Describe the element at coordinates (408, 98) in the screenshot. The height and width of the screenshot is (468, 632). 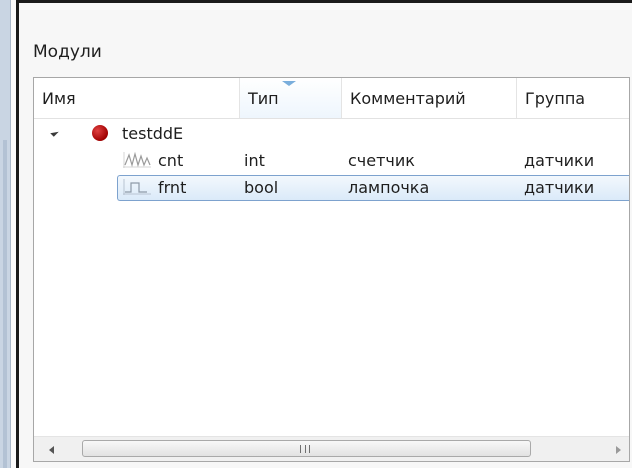
I see `column-header-label: Комментарий` at that location.